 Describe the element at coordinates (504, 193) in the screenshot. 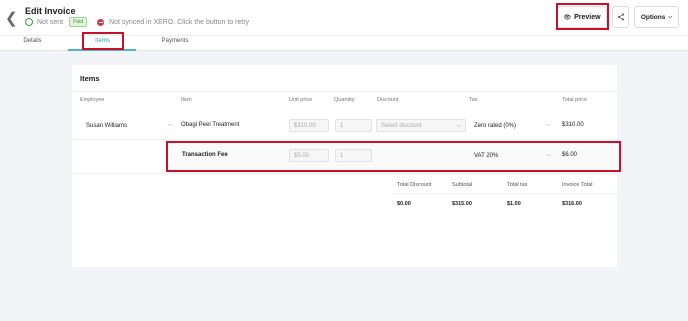

I see `summary-divider` at that location.